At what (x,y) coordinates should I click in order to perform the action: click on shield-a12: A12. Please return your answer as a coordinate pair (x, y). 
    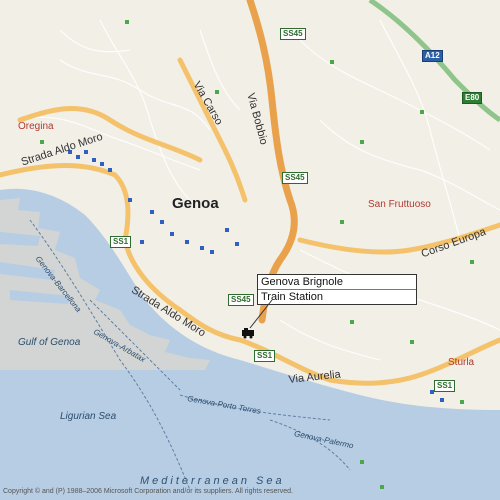
    Looking at the image, I should click on (432, 56).